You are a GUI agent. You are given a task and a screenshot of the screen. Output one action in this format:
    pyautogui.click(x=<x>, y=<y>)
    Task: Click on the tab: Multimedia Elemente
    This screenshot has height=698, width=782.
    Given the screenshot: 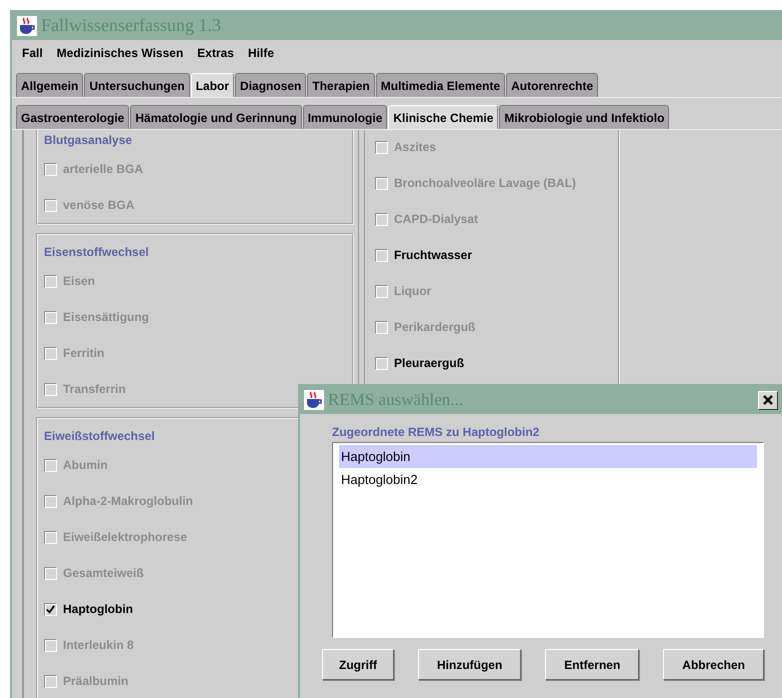 What is the action you would take?
    pyautogui.click(x=441, y=85)
    